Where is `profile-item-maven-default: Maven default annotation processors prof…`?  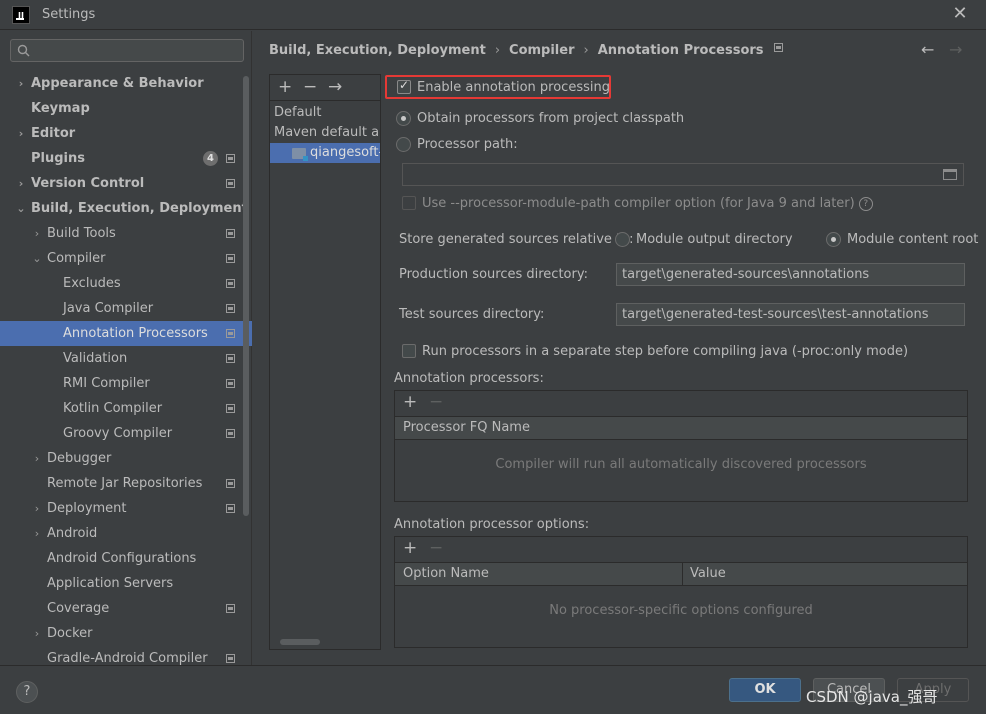 profile-item-maven-default: Maven default annotation processors prof… is located at coordinates (325, 133).